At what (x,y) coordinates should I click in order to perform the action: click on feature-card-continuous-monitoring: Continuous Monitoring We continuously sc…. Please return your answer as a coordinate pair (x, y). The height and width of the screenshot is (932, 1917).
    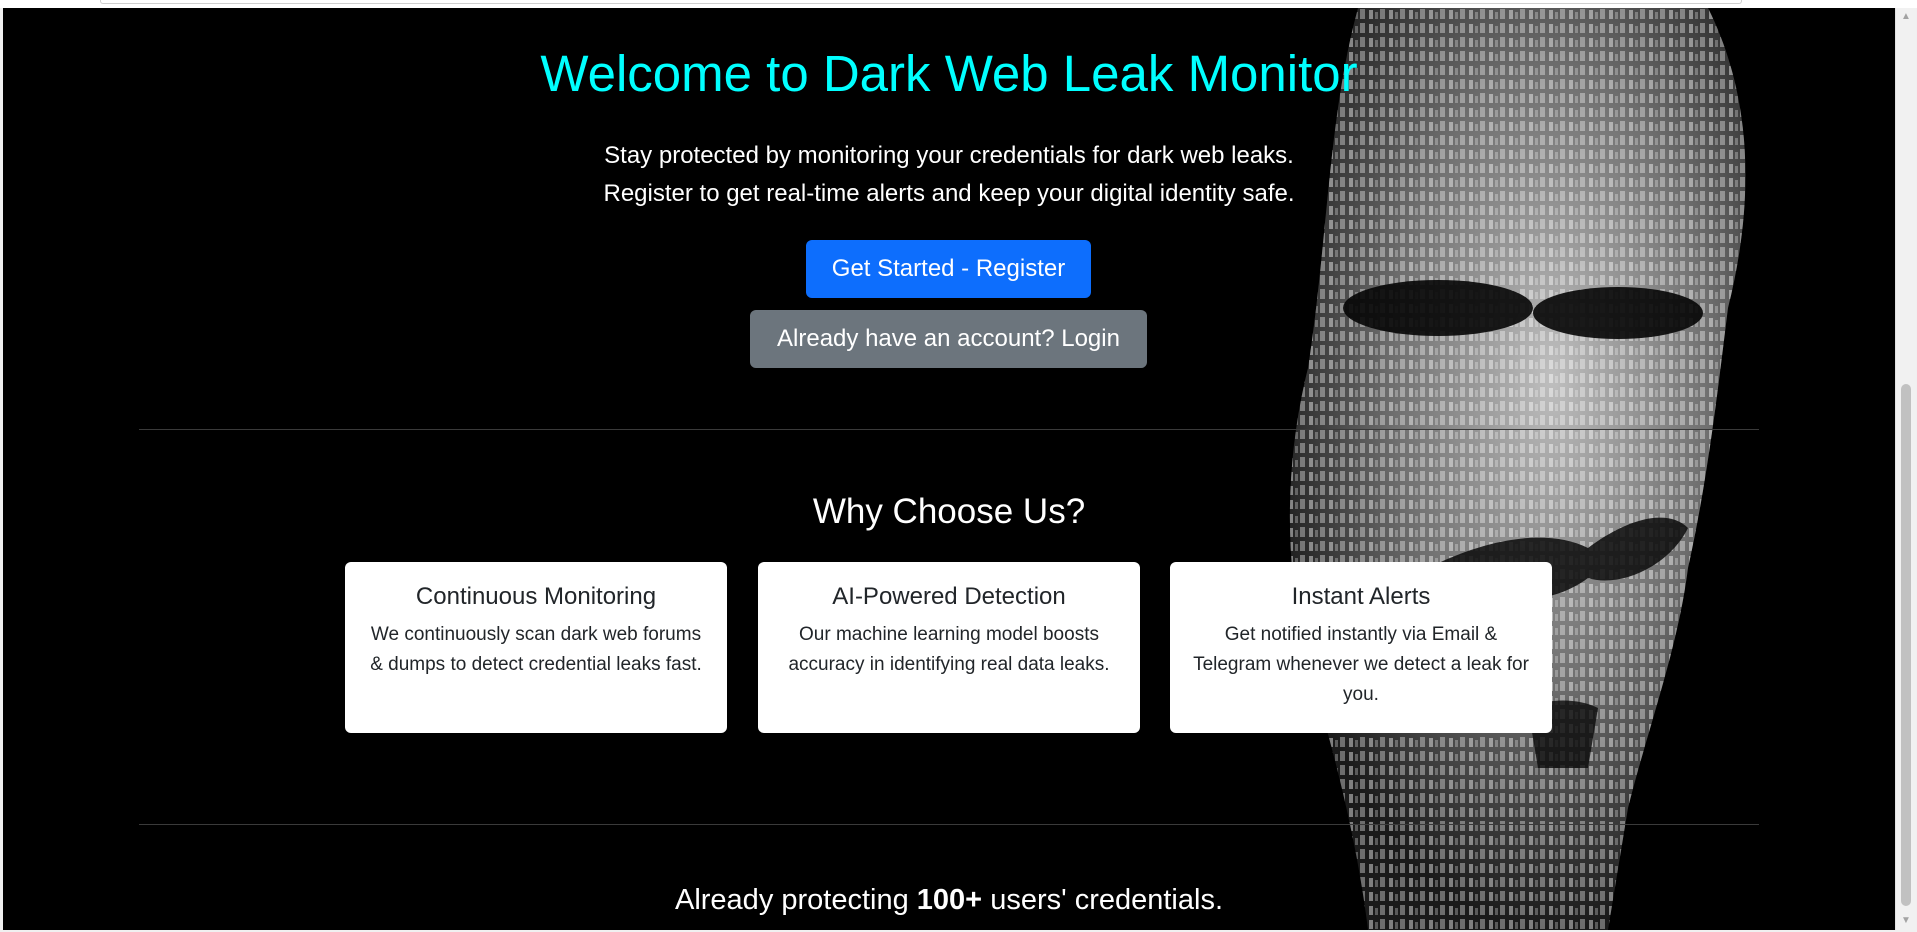
    Looking at the image, I should click on (536, 647).